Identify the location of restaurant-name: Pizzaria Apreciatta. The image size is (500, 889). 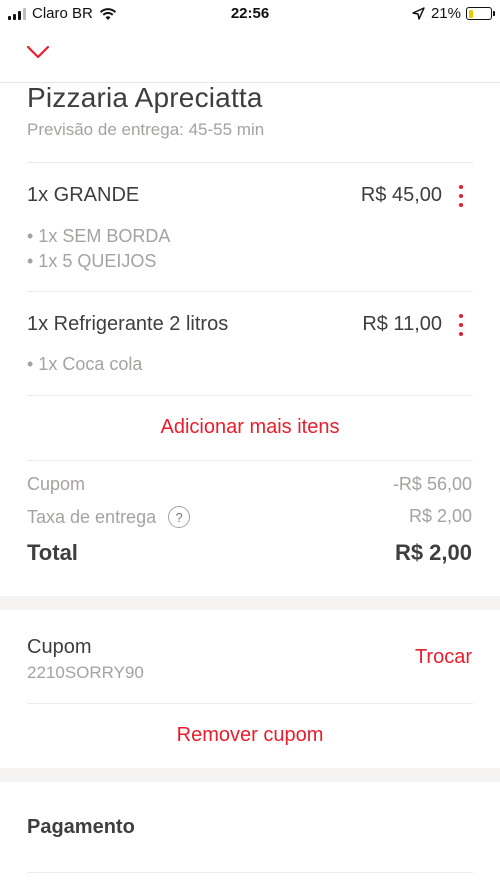
(145, 97).